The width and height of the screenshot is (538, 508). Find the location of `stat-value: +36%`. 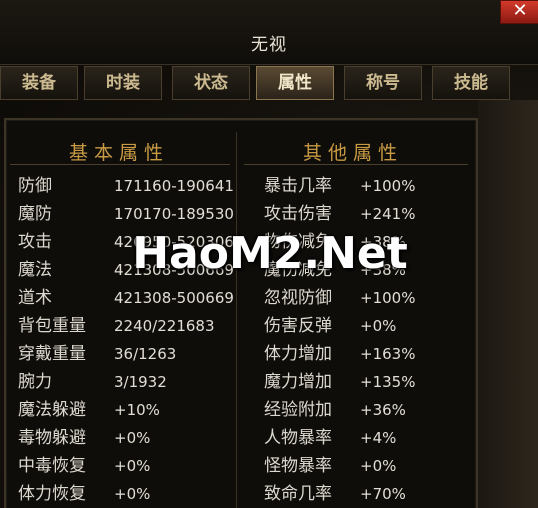

stat-value: +36% is located at coordinates (383, 410).